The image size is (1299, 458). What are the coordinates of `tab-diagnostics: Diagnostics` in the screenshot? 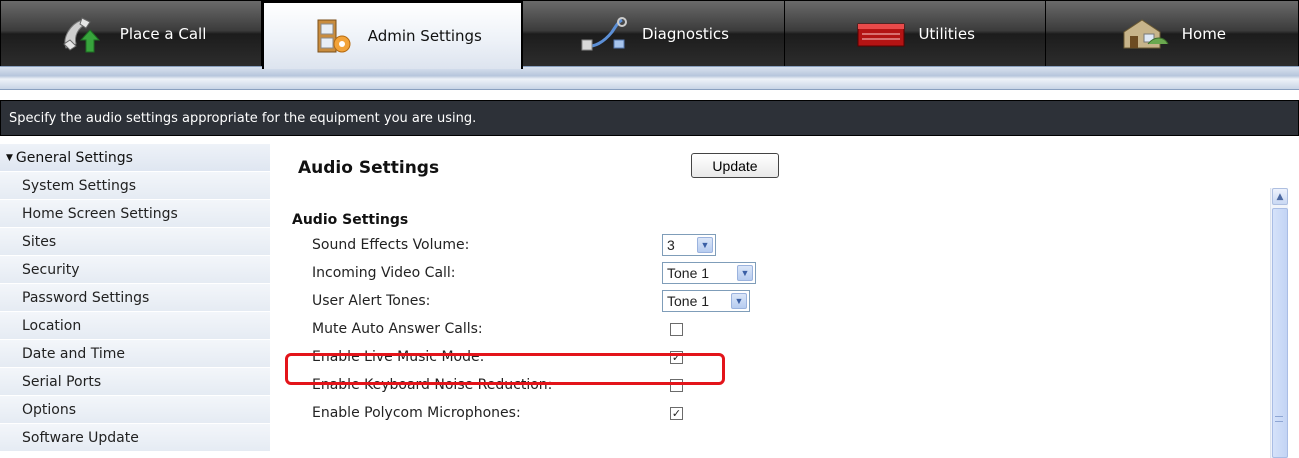 It's located at (654, 34).